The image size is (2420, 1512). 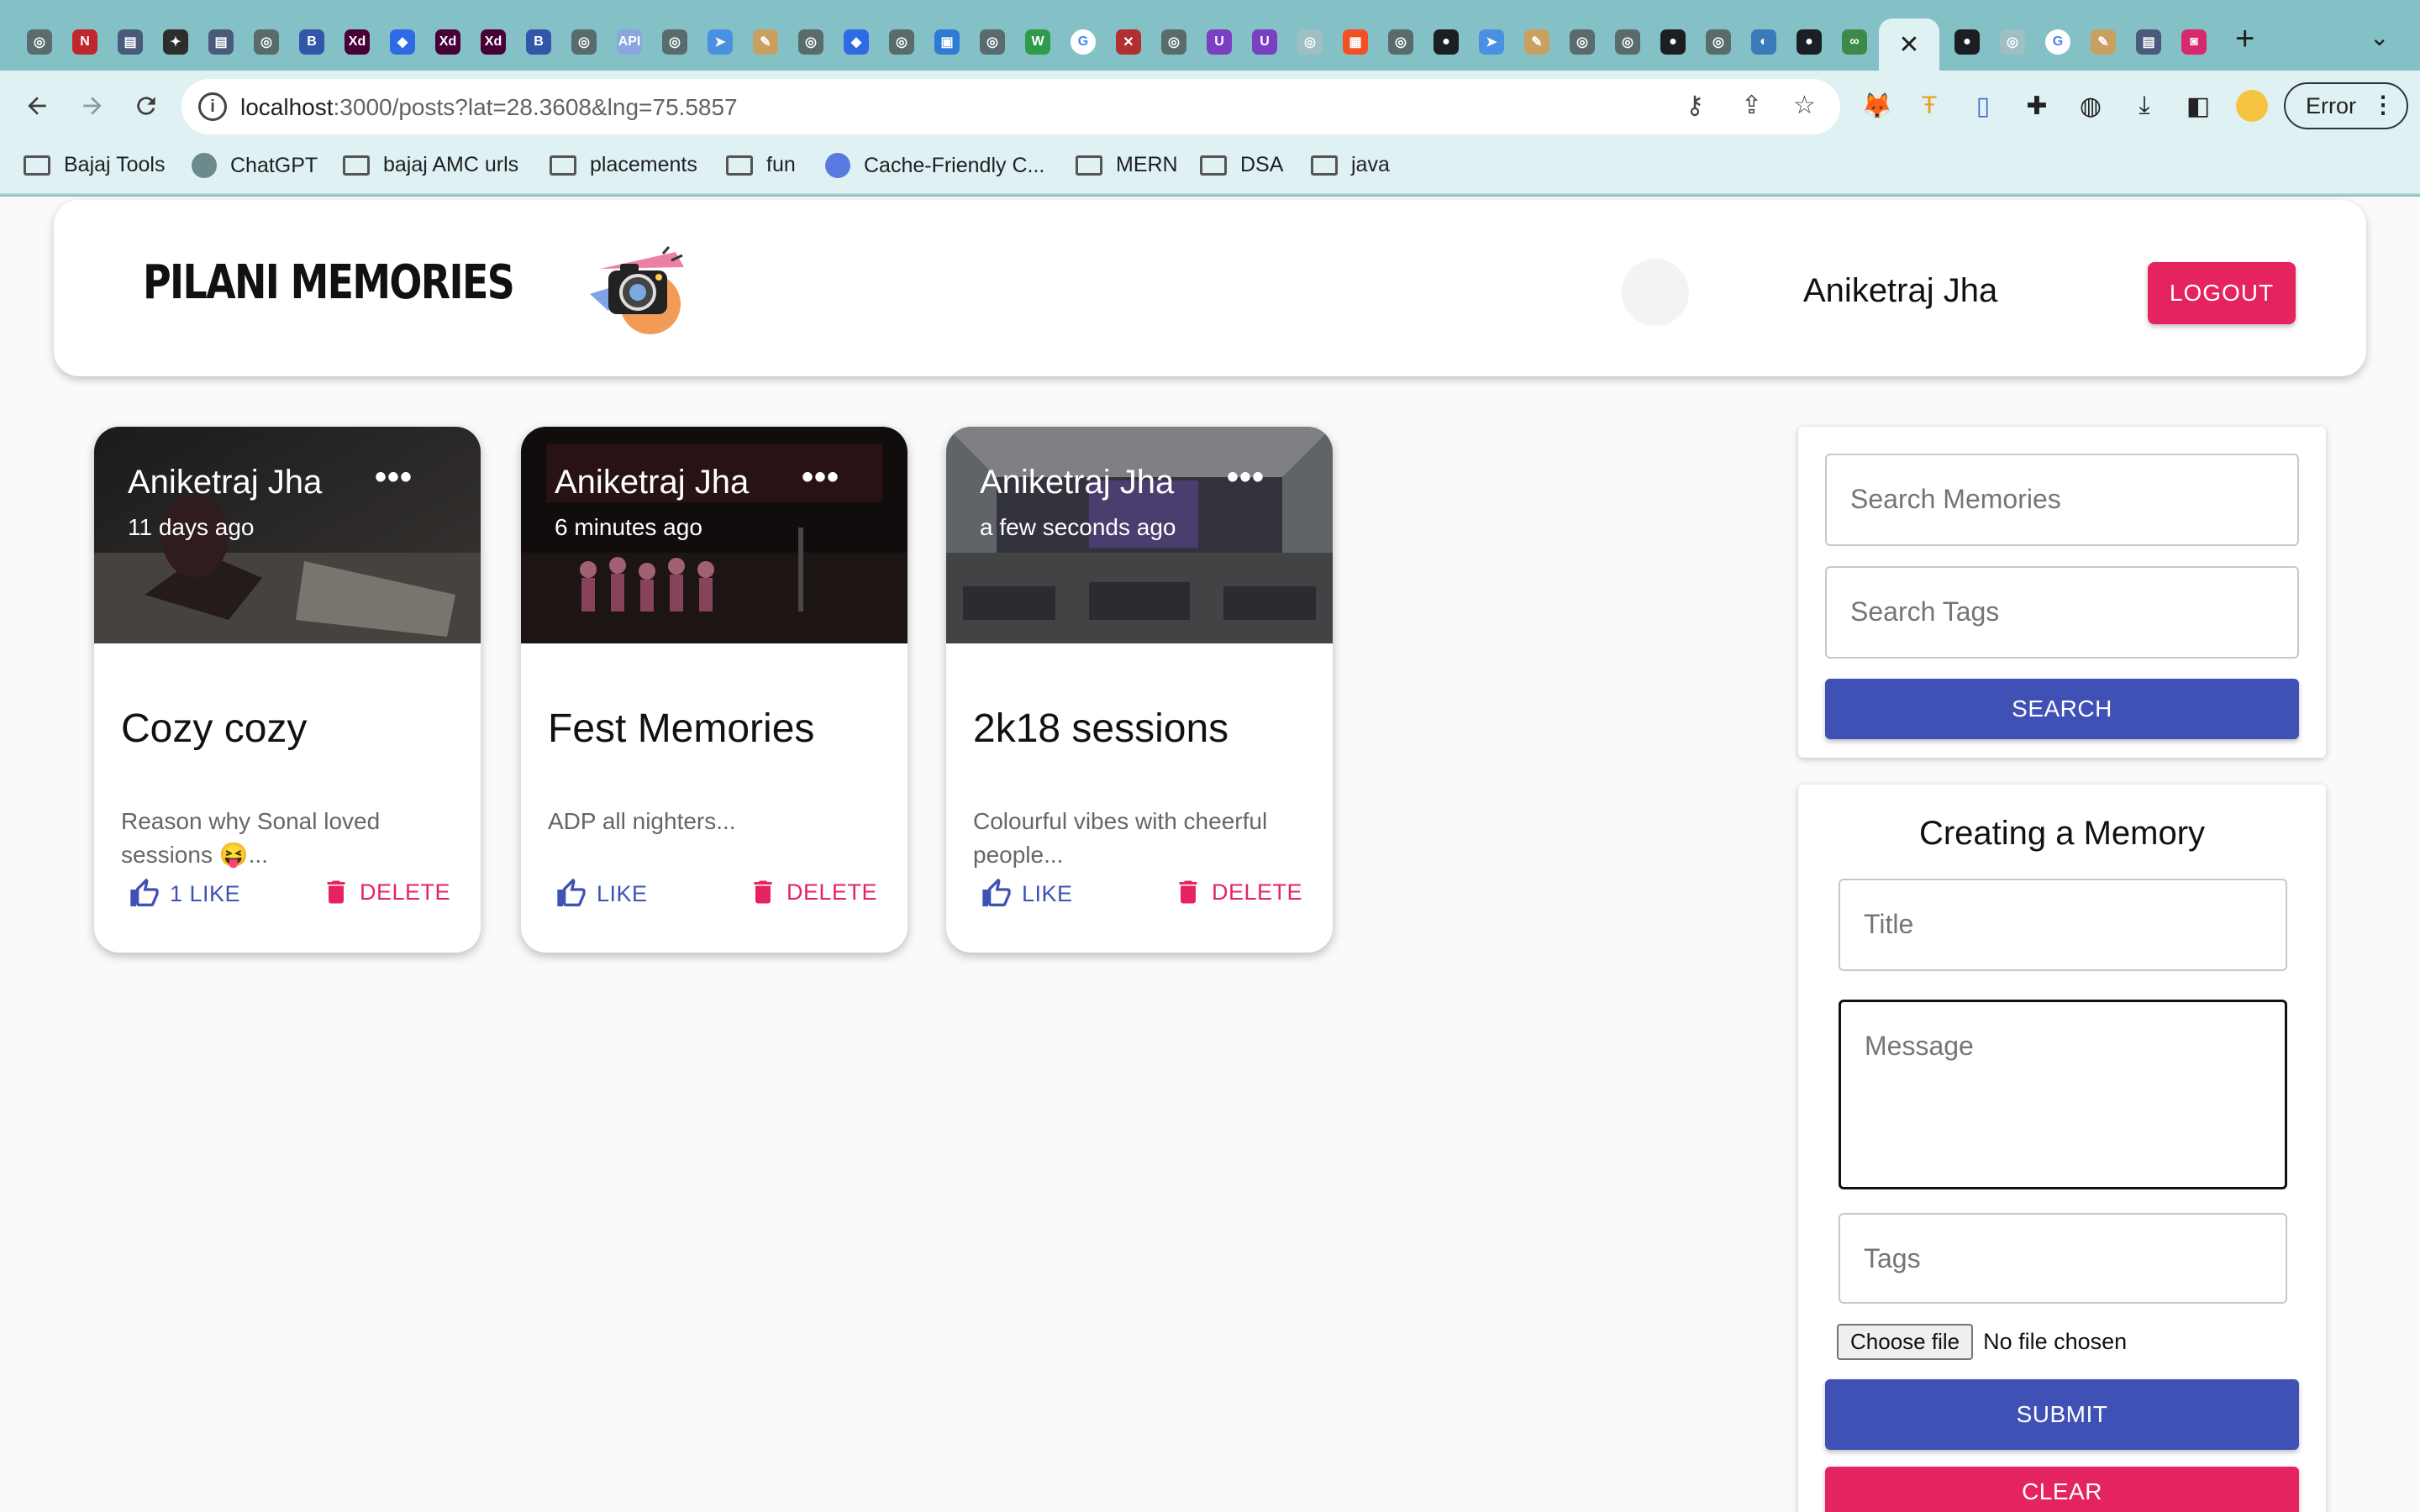 I want to click on bookmark-star-icon: ☆, so click(x=1804, y=105).